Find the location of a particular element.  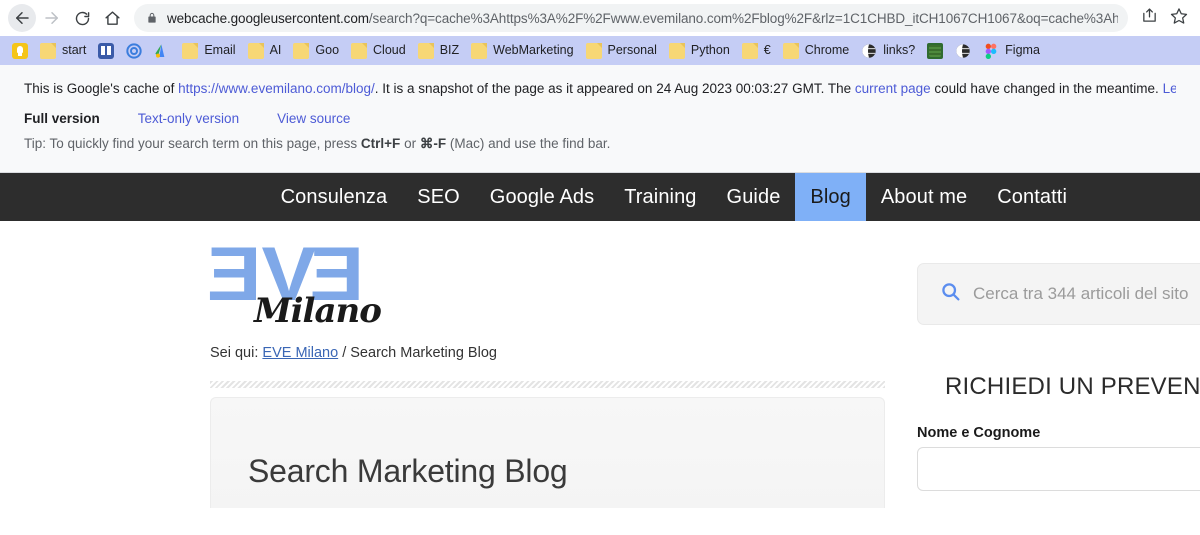

breadcrumb-home-link: EVE Milano is located at coordinates (300, 353).